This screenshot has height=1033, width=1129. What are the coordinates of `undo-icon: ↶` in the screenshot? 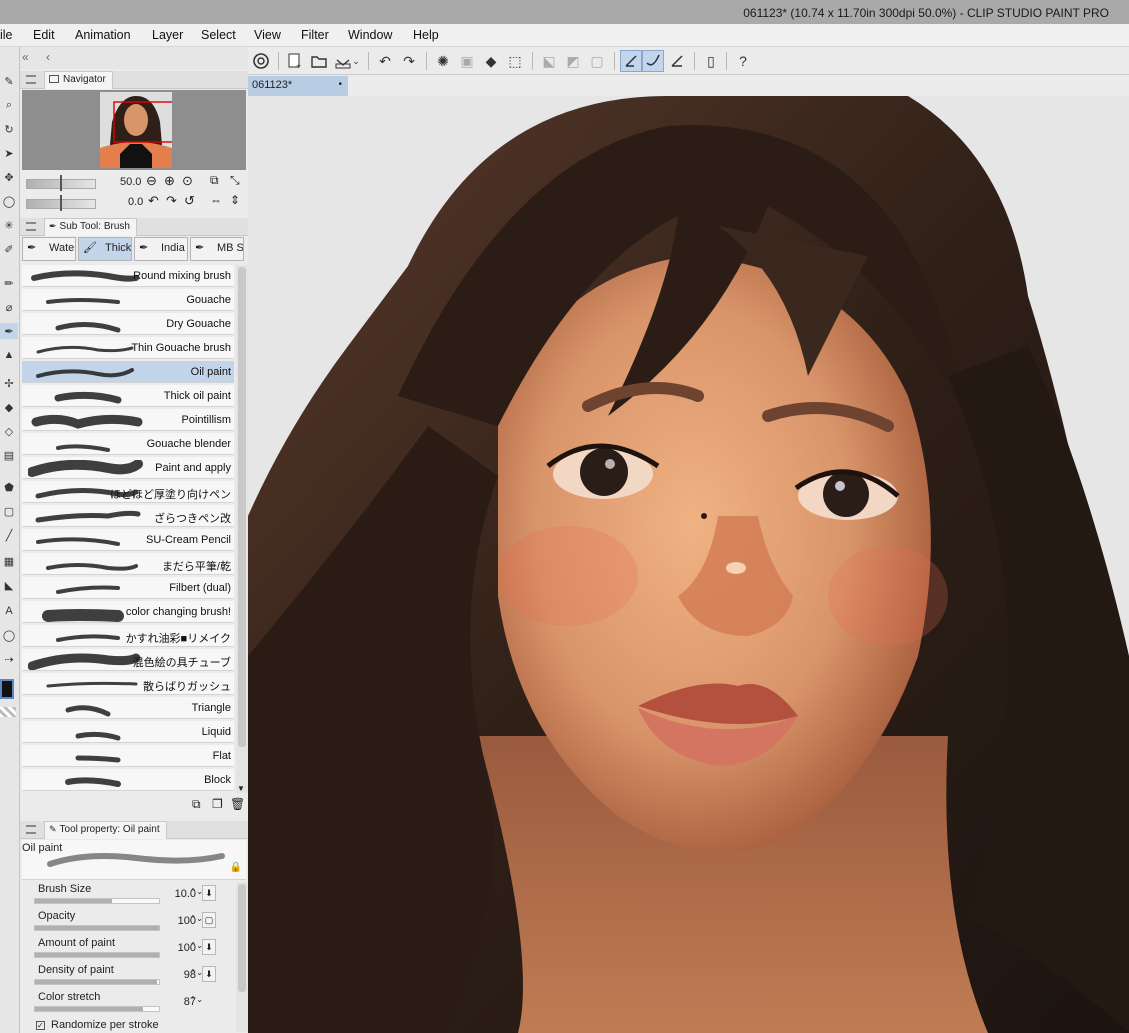 It's located at (385, 61).